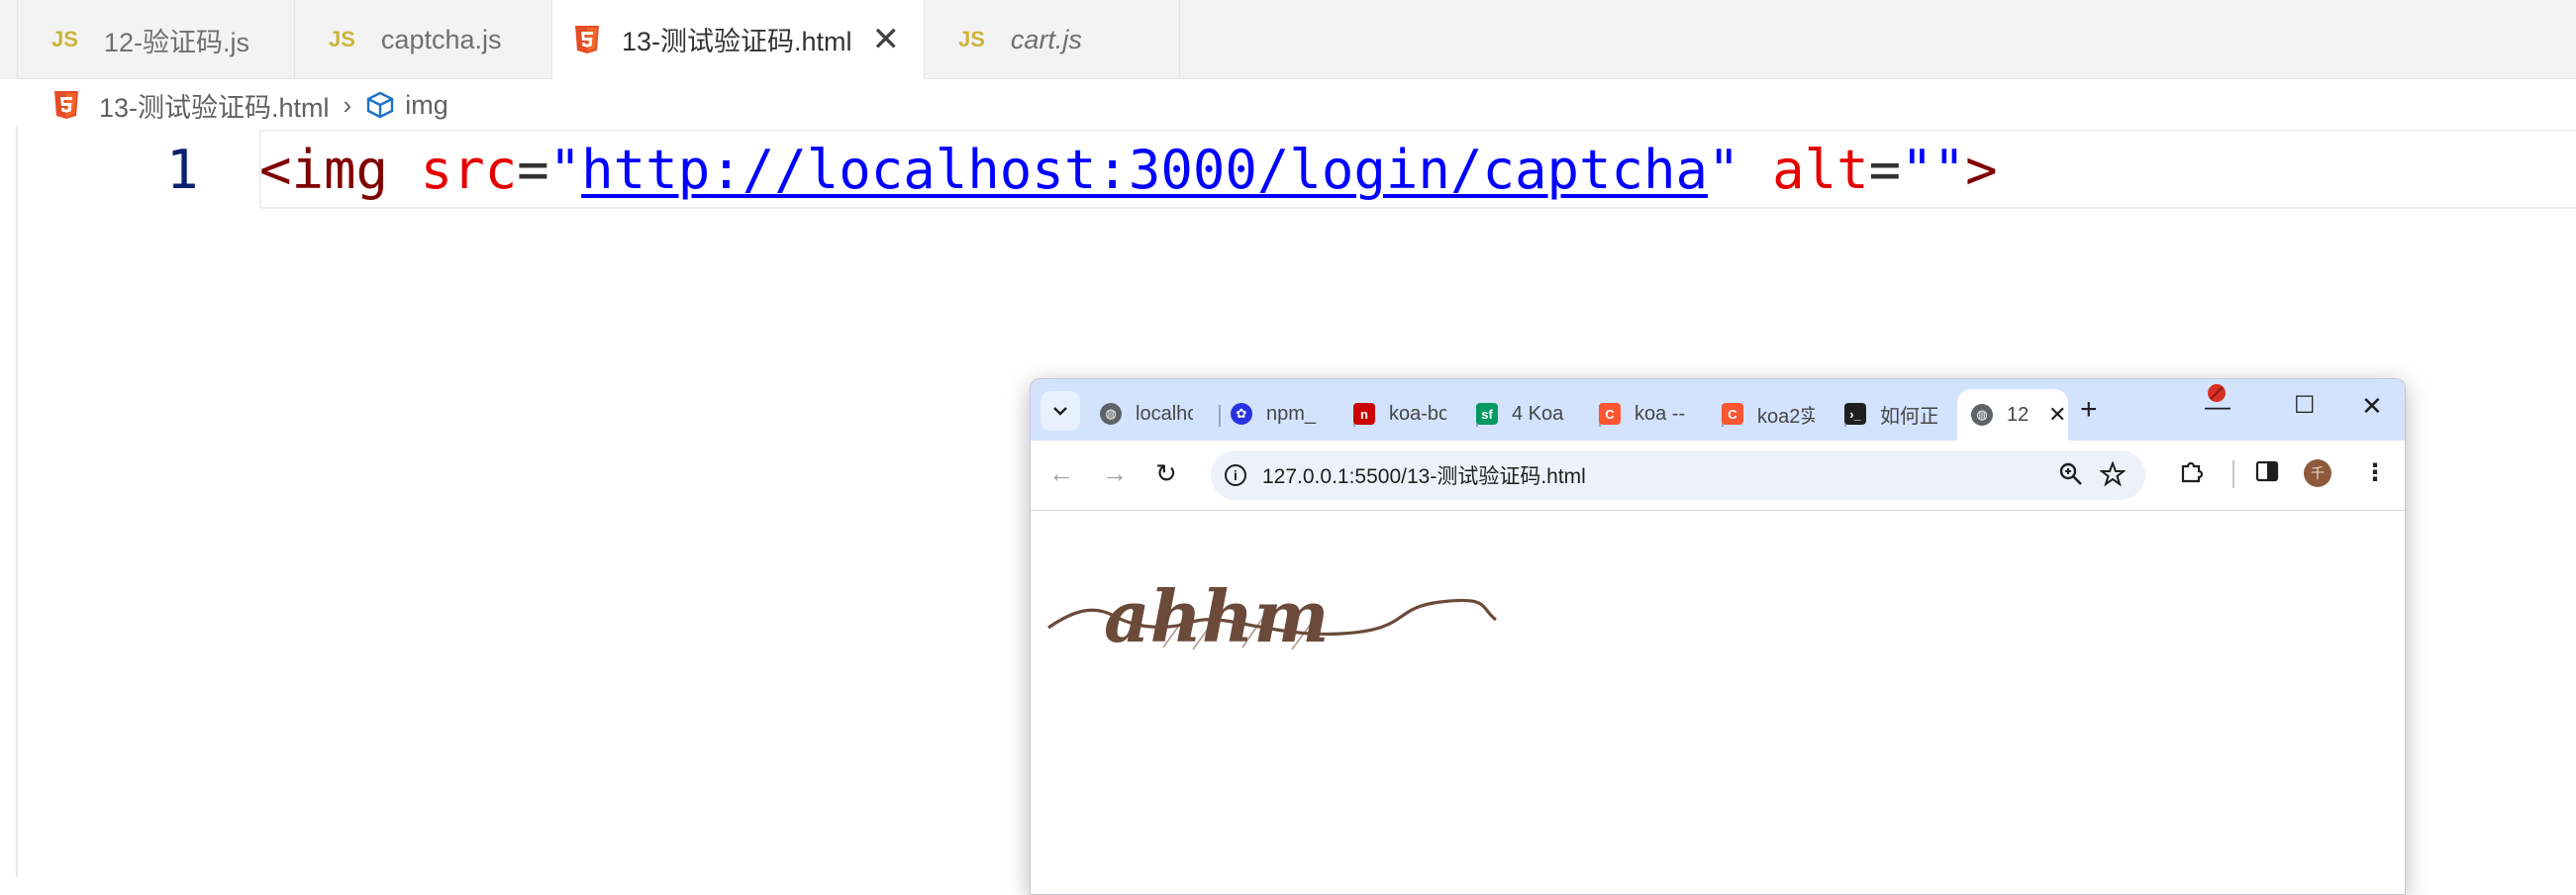  I want to click on npm-icon: n, so click(1364, 414).